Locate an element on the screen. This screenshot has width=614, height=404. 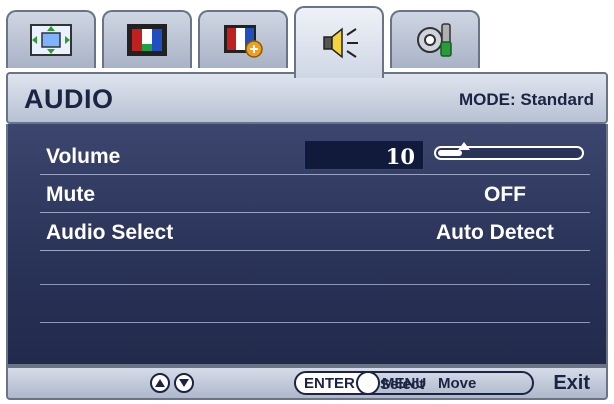
down-arrow-icon is located at coordinates (184, 383).